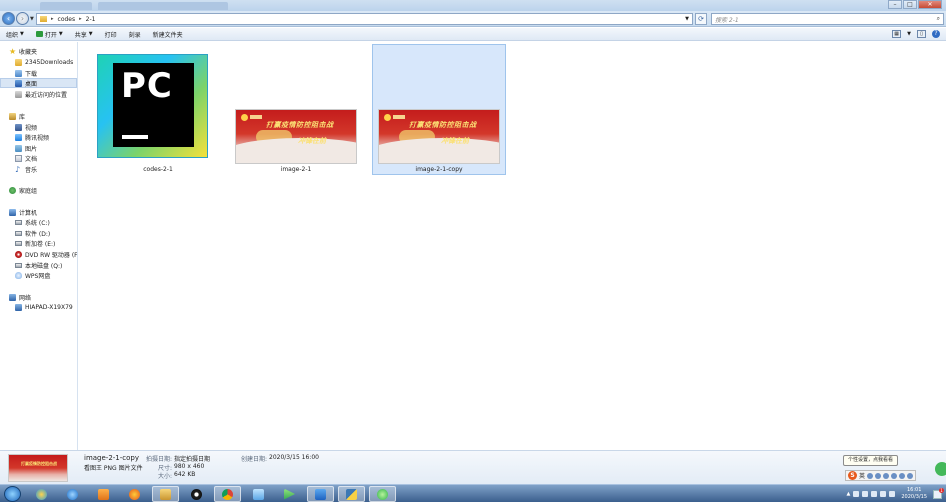 The width and height of the screenshot is (946, 502). What do you see at coordinates (910, 475) in the screenshot?
I see `ime-tools-icon` at bounding box center [910, 475].